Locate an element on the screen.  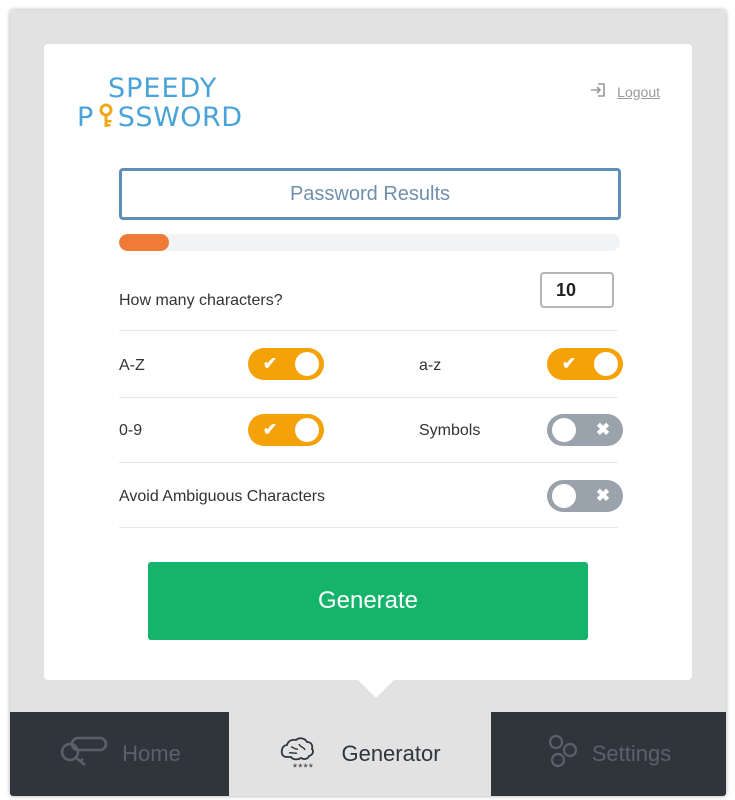
logout-label: Logout is located at coordinates (638, 91).